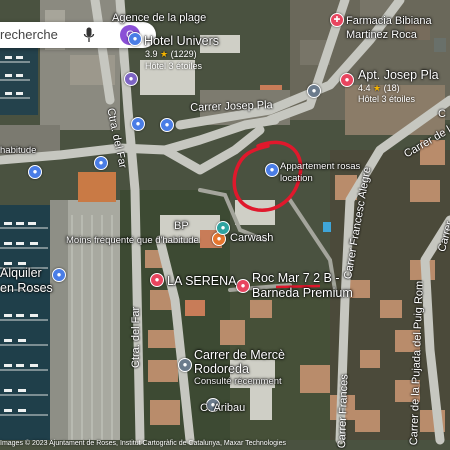 The width and height of the screenshot is (450, 450). What do you see at coordinates (239, 355) in the screenshot?
I see `place-merce-line1: Carrer de Mercè` at bounding box center [239, 355].